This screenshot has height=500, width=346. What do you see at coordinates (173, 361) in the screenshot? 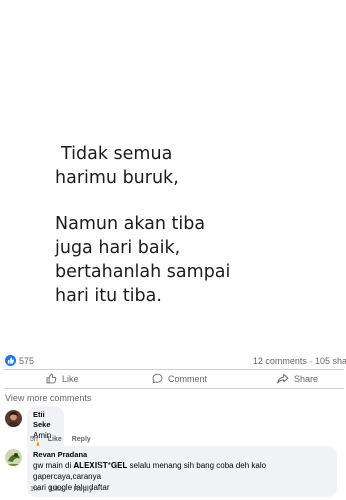
I see `reaction-stats: 575 12 comments · 105 shar` at bounding box center [173, 361].